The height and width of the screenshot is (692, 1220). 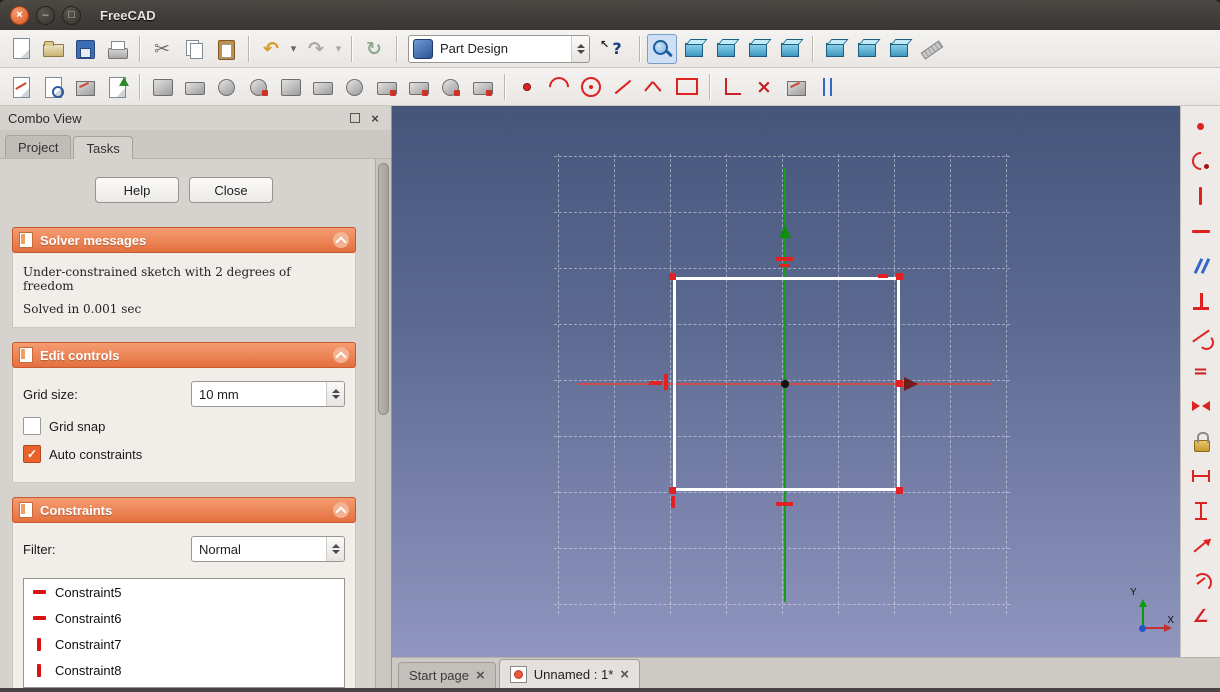 What do you see at coordinates (383, 423) in the screenshot?
I see `panel-scrollbar` at bounding box center [383, 423].